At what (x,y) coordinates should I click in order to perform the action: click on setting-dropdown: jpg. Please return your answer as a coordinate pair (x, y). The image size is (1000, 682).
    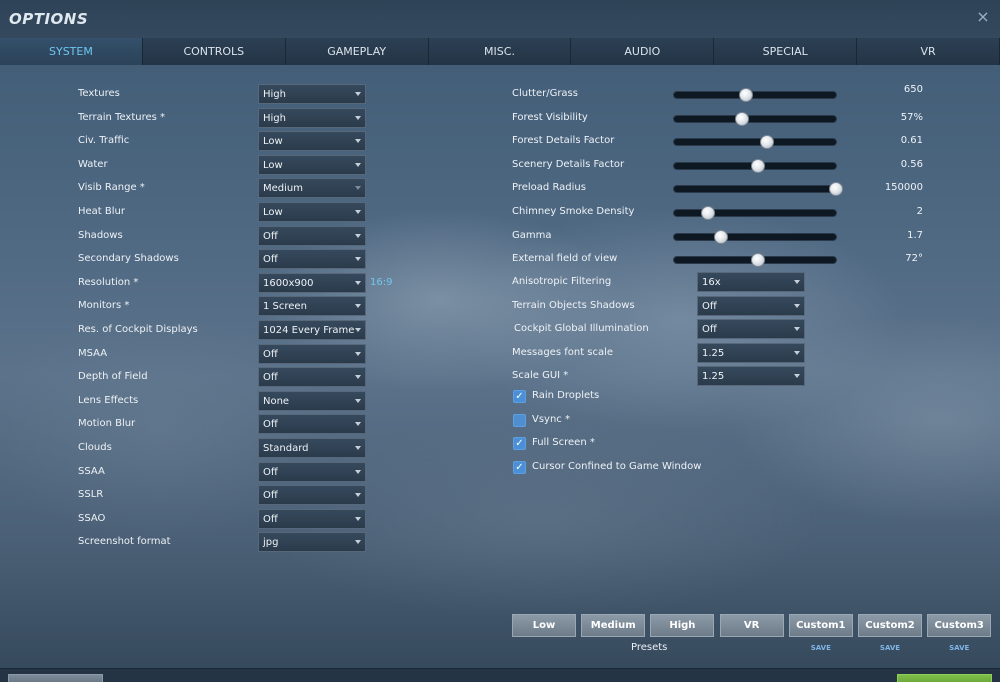
    Looking at the image, I should click on (312, 542).